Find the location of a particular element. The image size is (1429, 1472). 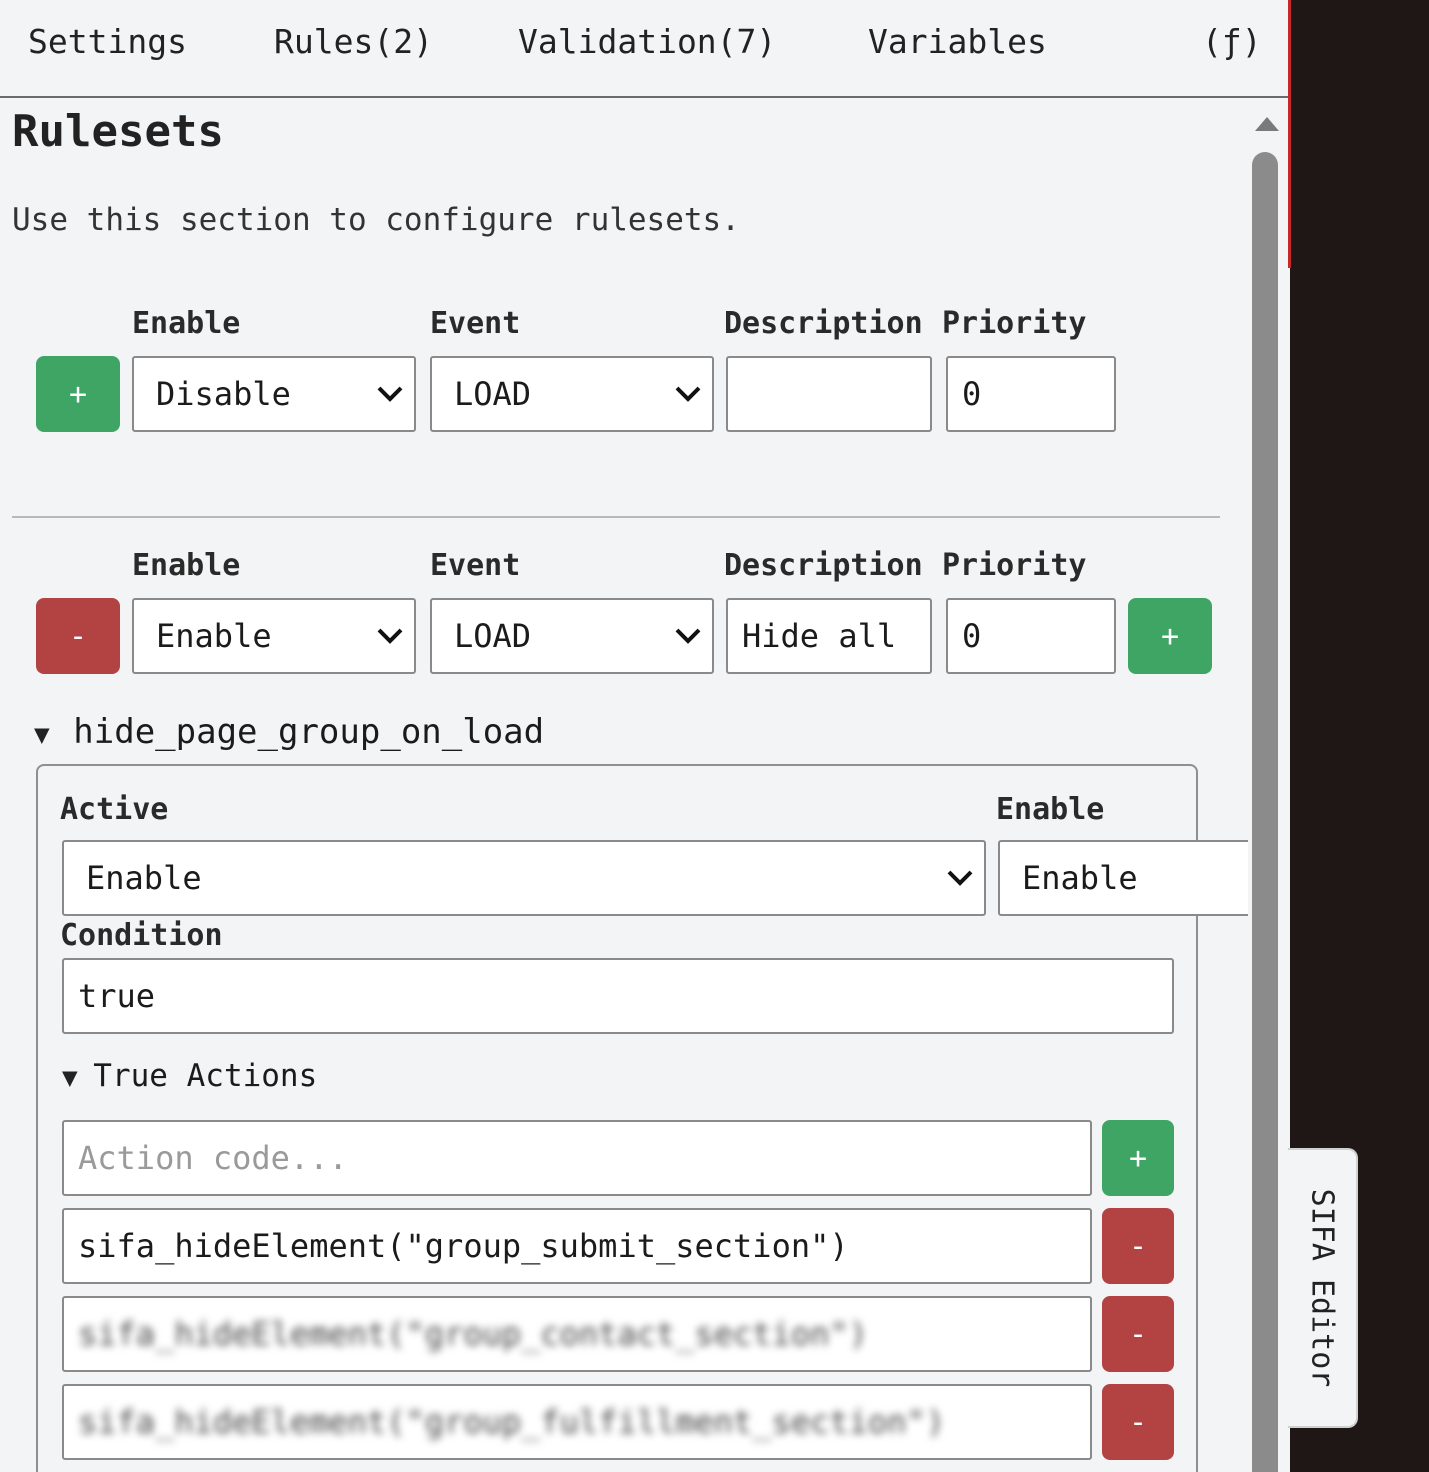

sifa-editor-tab: SIFA Editor is located at coordinates (1323, 1288).